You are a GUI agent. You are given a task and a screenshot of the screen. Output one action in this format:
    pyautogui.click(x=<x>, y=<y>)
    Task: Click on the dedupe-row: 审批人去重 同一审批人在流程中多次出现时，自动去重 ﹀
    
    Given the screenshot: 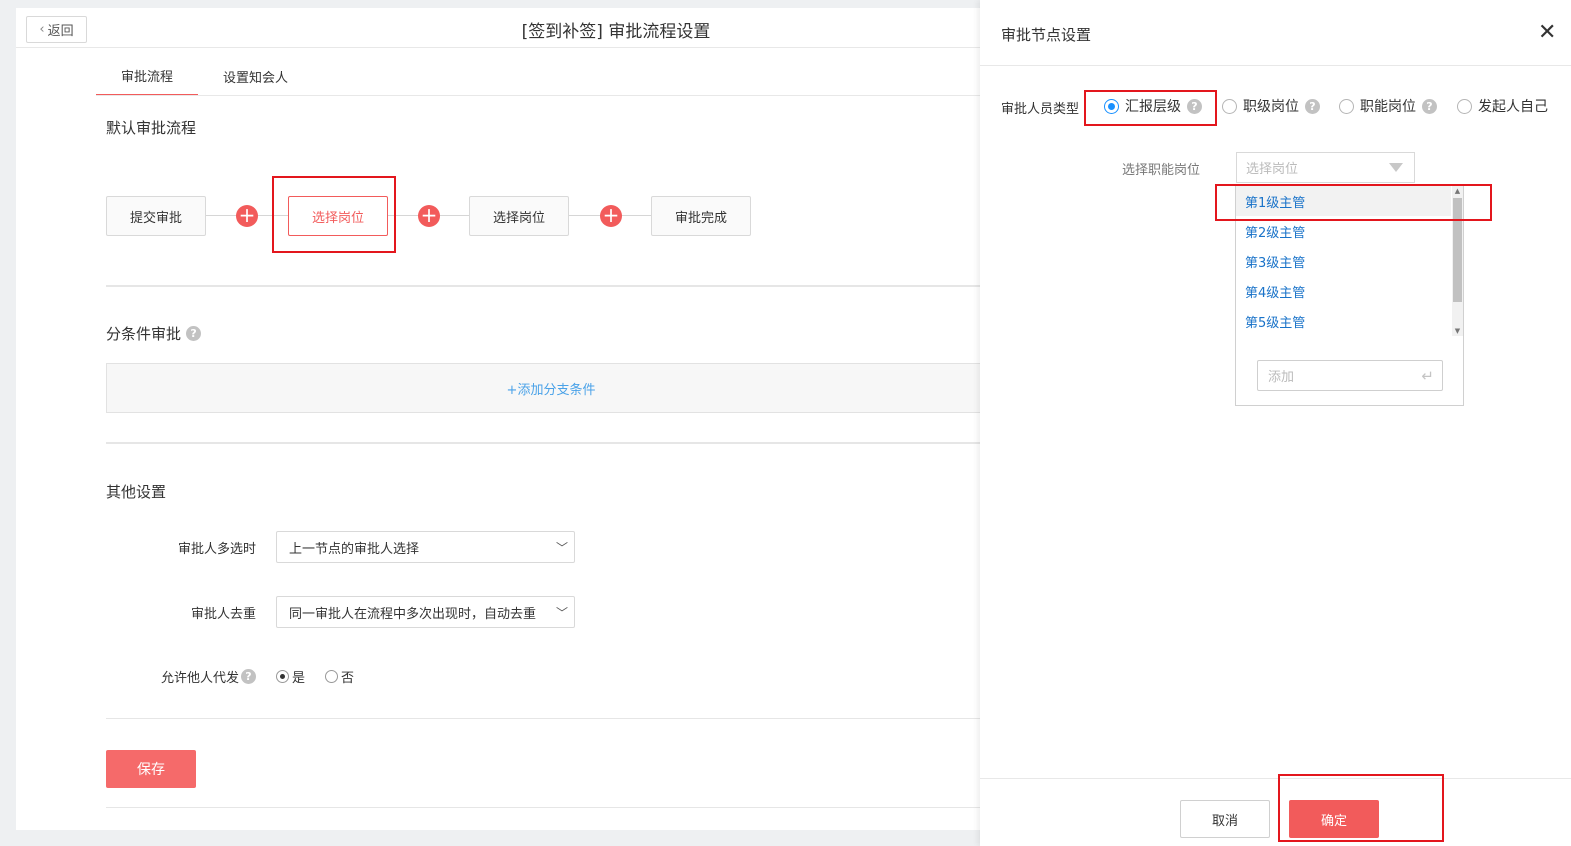 What is the action you would take?
    pyautogui.click(x=356, y=612)
    